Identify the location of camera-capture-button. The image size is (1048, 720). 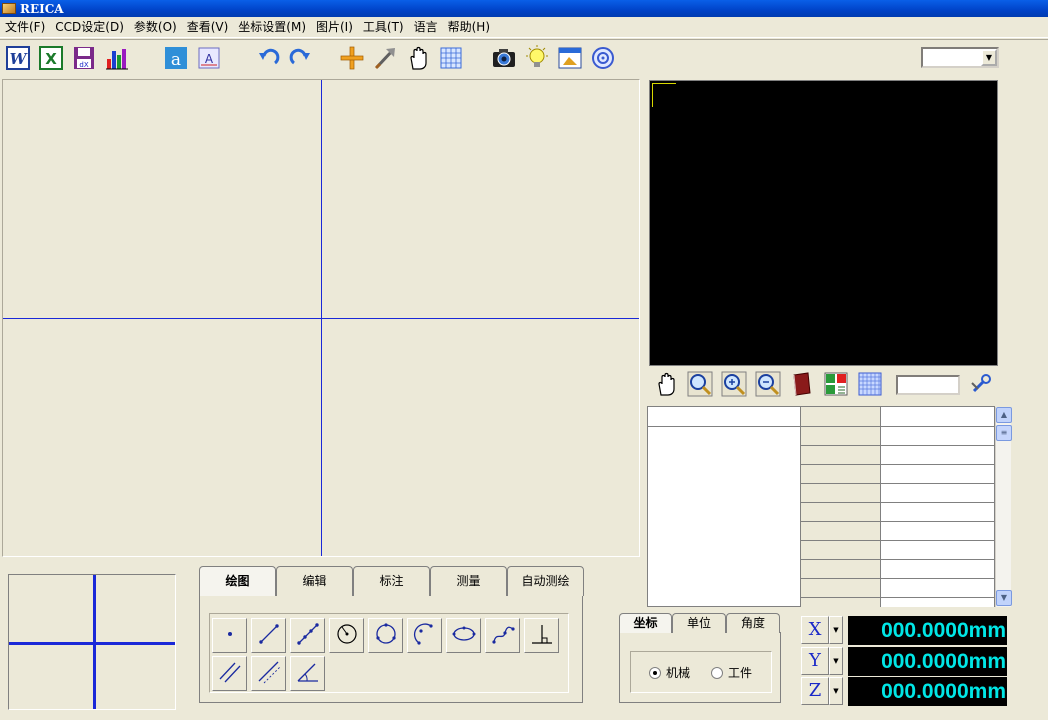
(504, 59).